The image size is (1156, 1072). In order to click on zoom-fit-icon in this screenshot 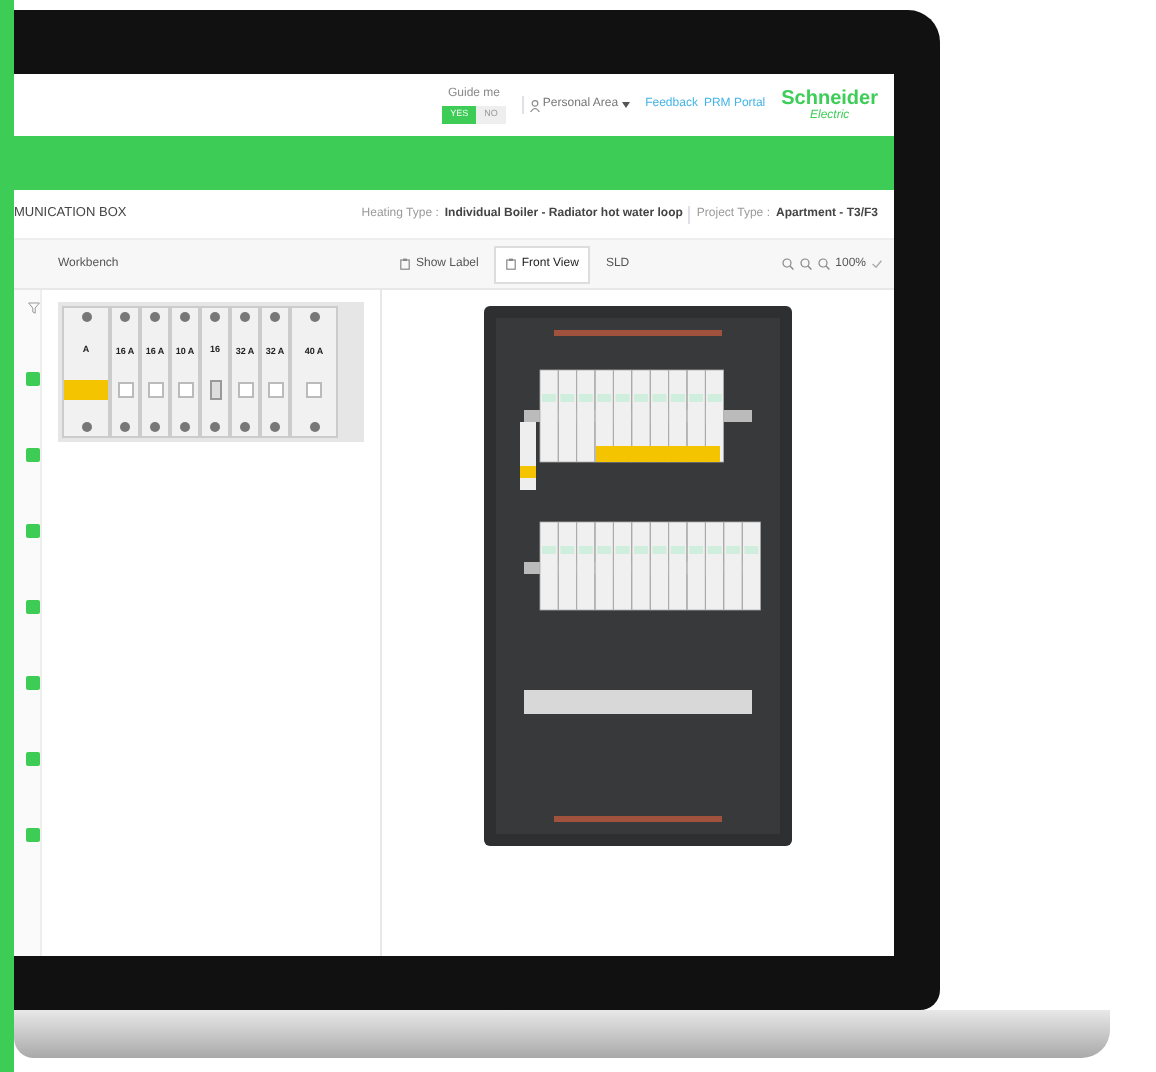, I will do `click(805, 264)`.